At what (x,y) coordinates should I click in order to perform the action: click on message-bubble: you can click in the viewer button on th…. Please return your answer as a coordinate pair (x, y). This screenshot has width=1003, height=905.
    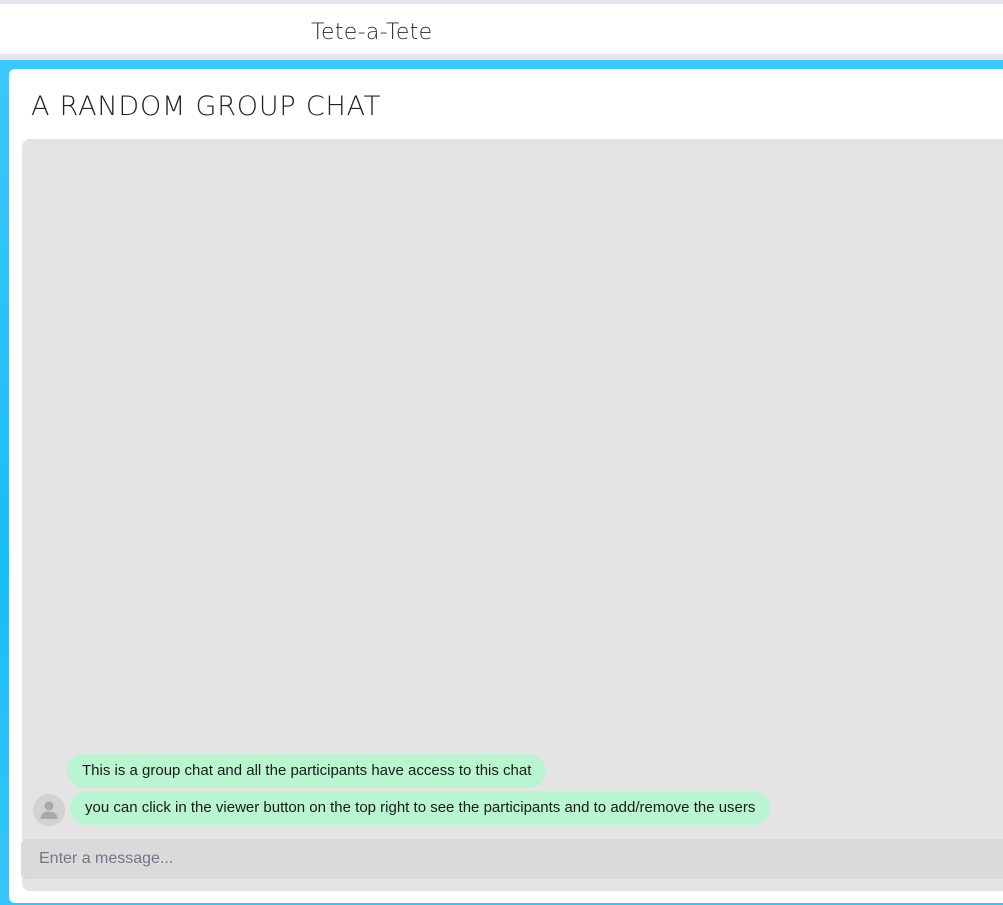
    Looking at the image, I should click on (420, 808).